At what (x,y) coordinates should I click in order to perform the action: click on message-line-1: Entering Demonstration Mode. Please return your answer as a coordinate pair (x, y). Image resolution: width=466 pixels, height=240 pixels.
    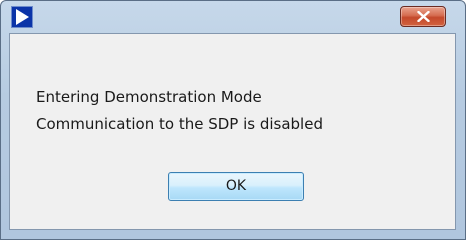
    Looking at the image, I should click on (149, 97).